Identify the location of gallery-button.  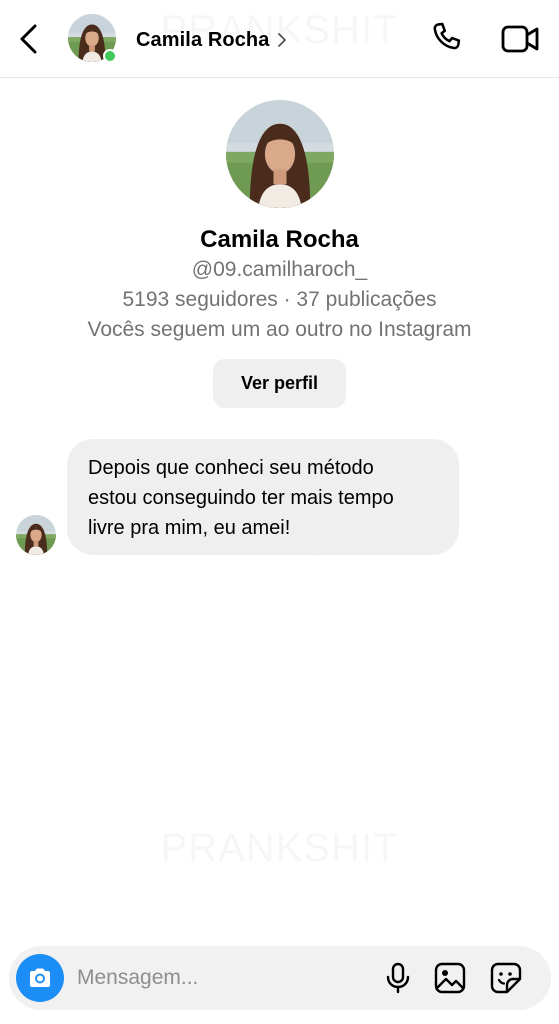
(450, 978).